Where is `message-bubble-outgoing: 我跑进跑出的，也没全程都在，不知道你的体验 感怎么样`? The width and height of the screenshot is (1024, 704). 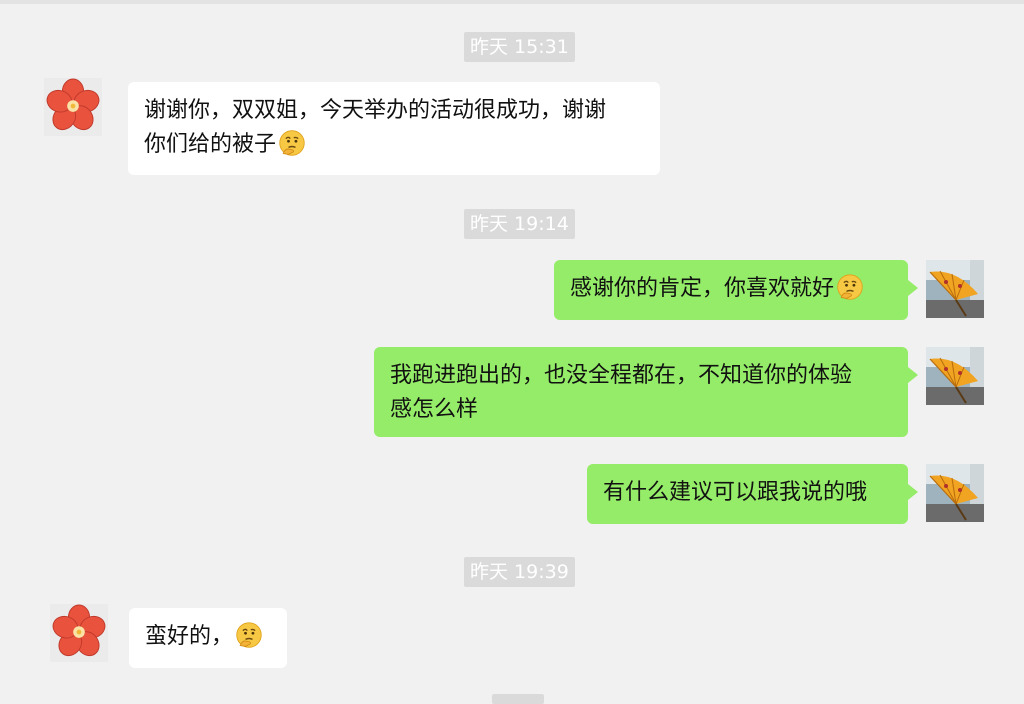 message-bubble-outgoing: 我跑进跑出的，也没全程都在，不知道你的体验 感怎么样 is located at coordinates (646, 392).